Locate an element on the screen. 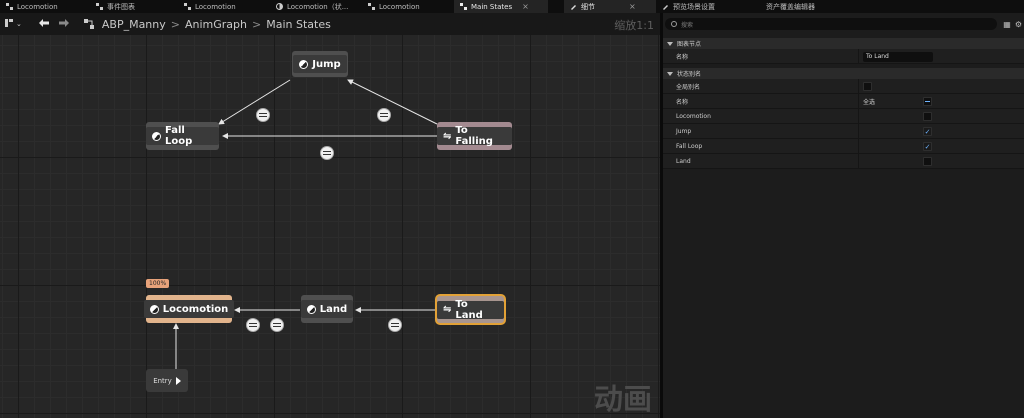  tab-locomotion-1: Locomotion is located at coordinates (45, 6).